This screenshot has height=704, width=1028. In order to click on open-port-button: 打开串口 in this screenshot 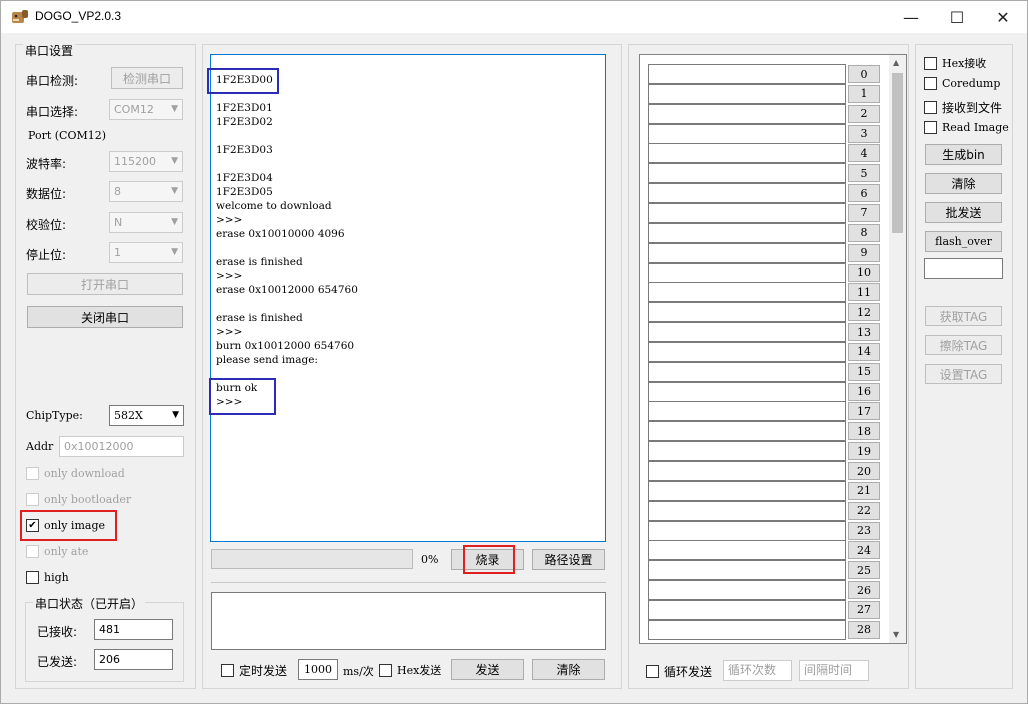, I will do `click(105, 284)`.